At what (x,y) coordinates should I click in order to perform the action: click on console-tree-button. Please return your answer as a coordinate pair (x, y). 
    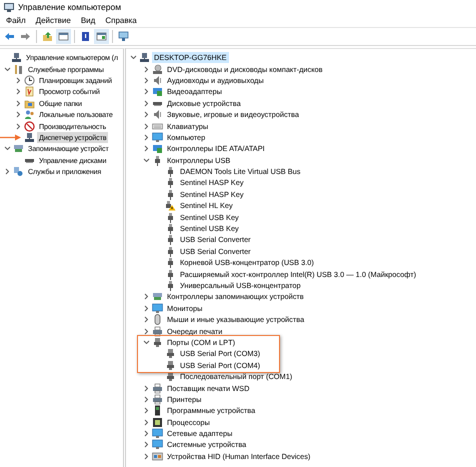
    Looking at the image, I should click on (63, 36).